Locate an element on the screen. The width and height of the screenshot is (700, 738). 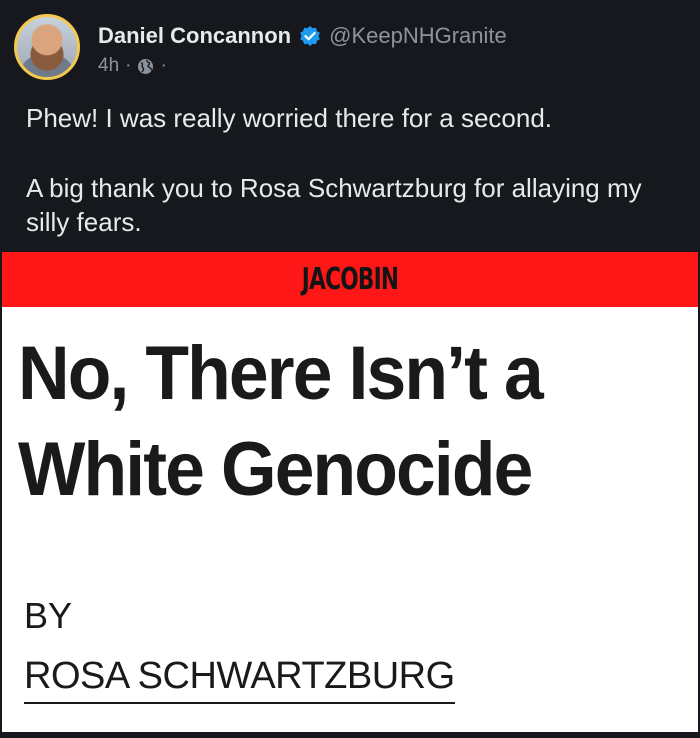
post-header: Daniel Concannon @KeepNHGranite 4h · · is located at coordinates (349, 49).